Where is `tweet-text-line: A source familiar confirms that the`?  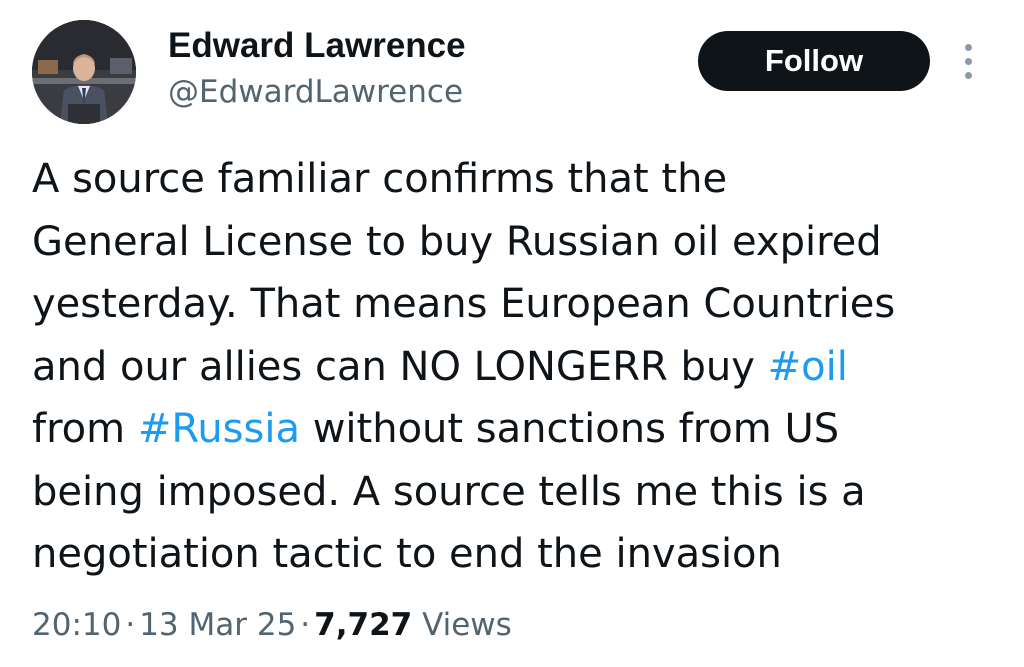
tweet-text-line: A source familiar confirms that the is located at coordinates (512, 179).